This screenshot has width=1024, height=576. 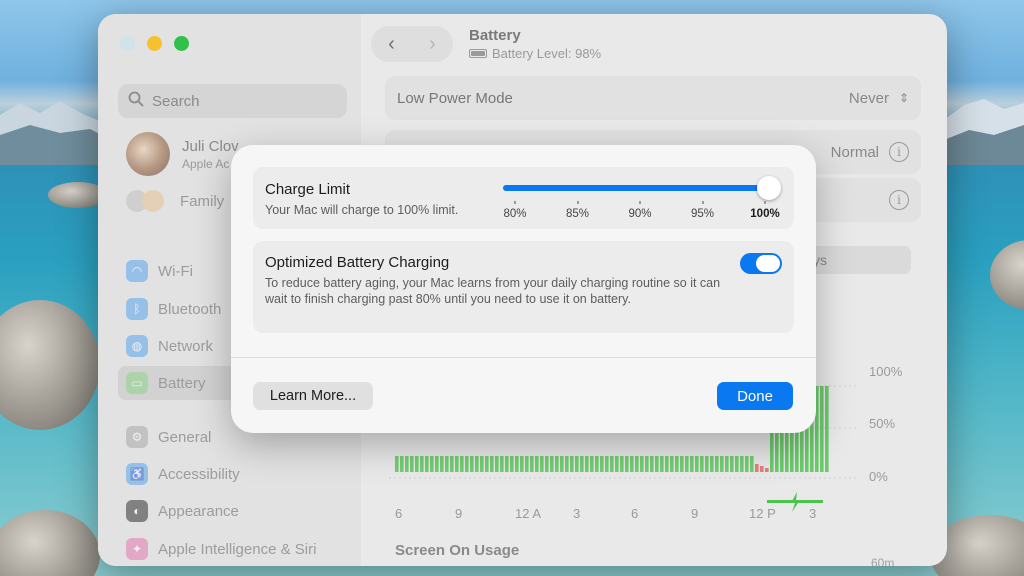 I want to click on chart-y-label: 50%, so click(x=882, y=423).